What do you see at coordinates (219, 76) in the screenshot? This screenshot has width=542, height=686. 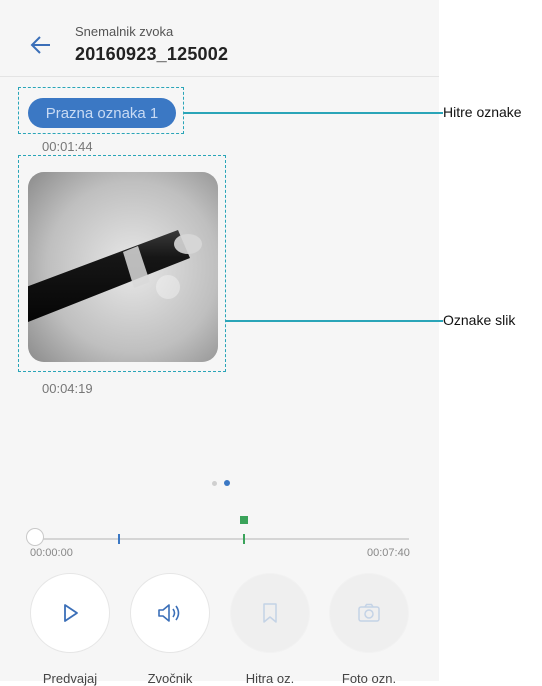 I see `header-divider` at bounding box center [219, 76].